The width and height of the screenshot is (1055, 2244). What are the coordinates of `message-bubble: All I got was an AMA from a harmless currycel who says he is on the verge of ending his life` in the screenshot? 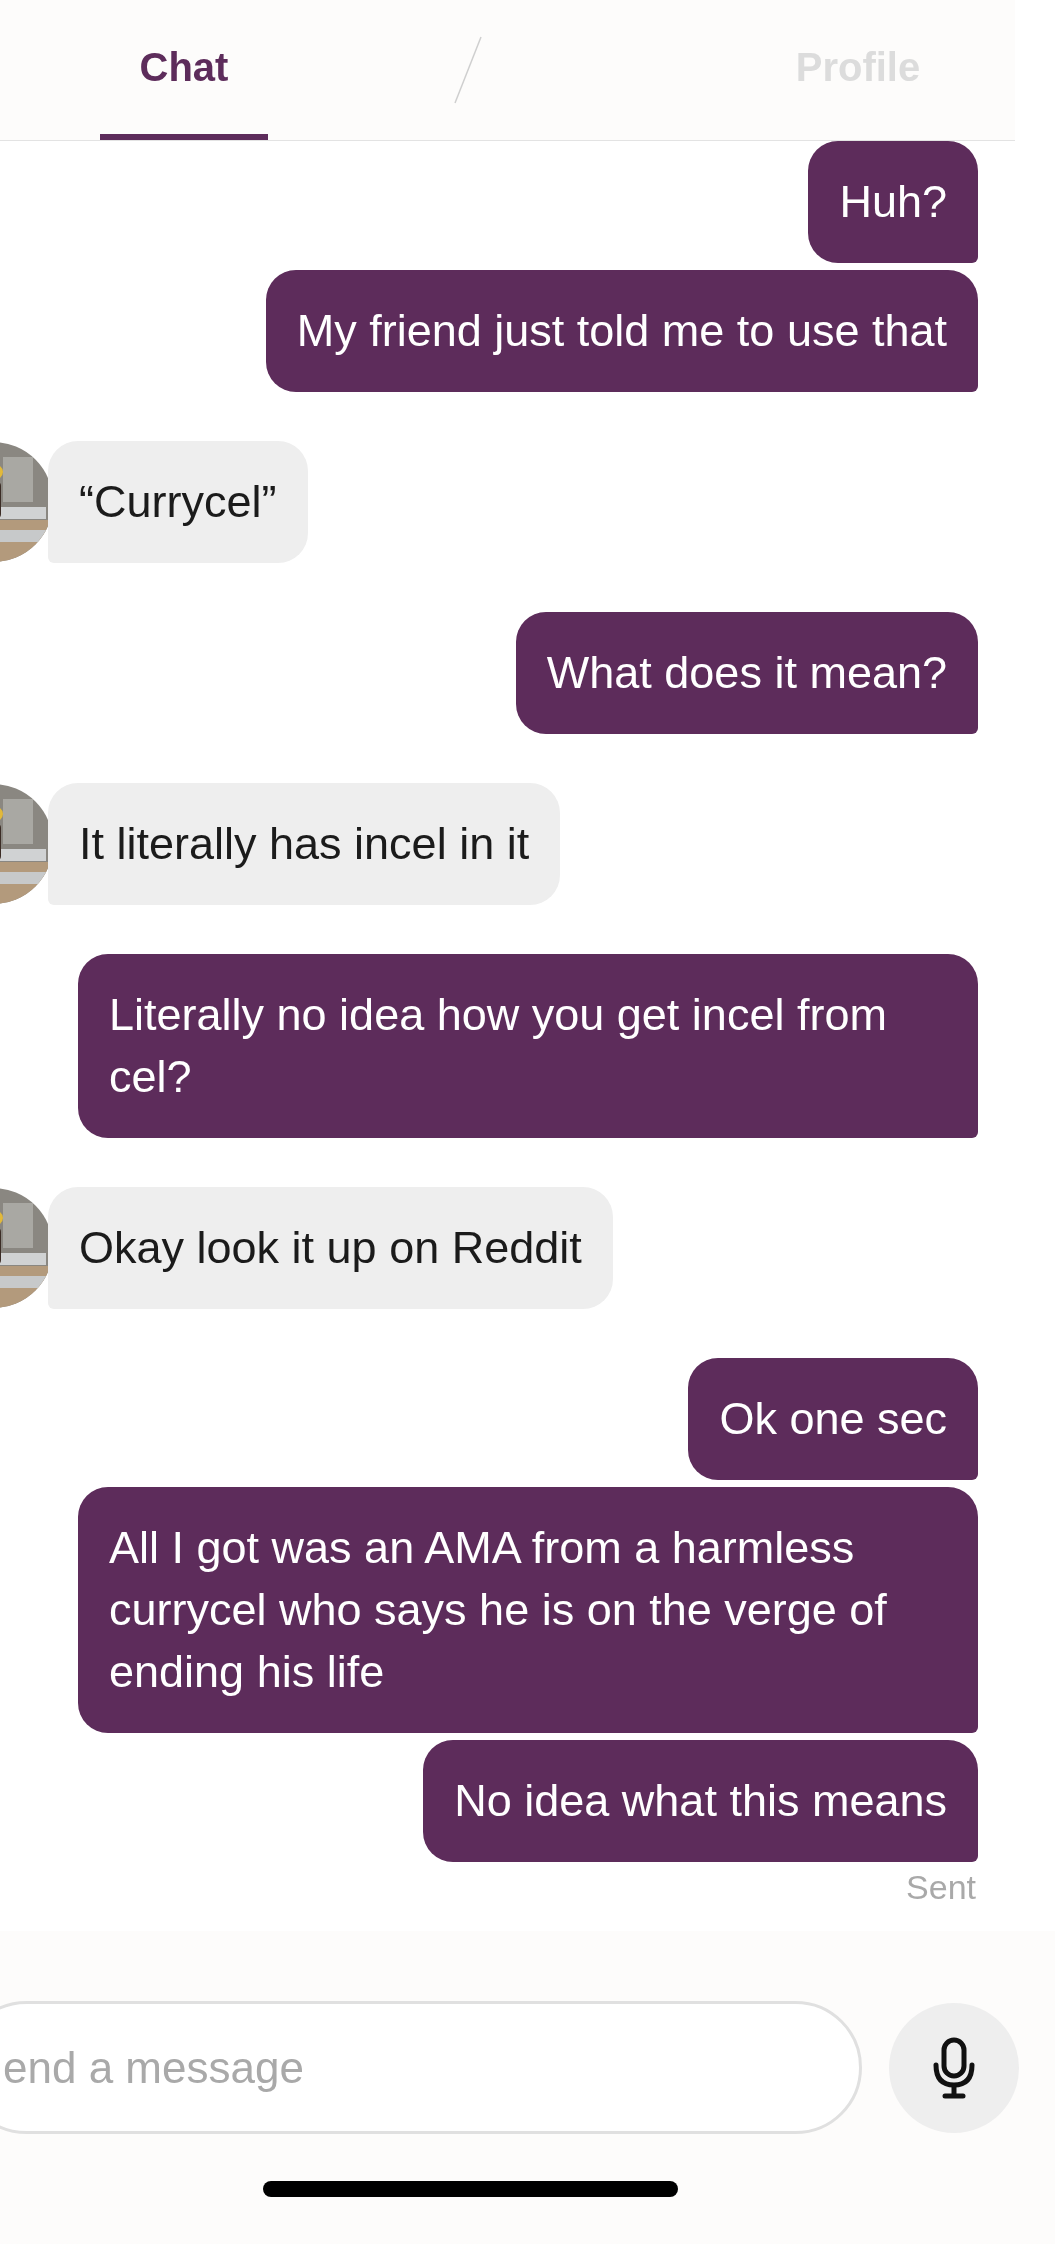 It's located at (528, 1610).